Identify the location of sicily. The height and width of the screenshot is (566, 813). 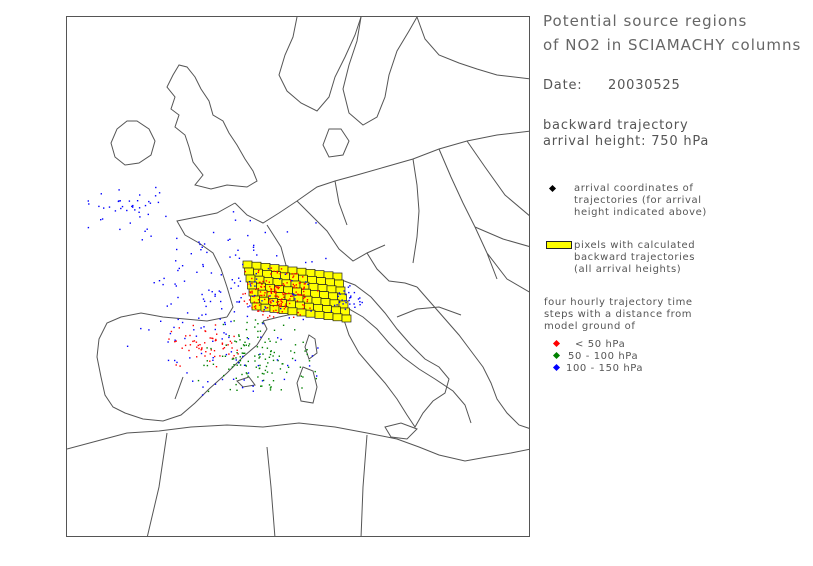
(401, 431).